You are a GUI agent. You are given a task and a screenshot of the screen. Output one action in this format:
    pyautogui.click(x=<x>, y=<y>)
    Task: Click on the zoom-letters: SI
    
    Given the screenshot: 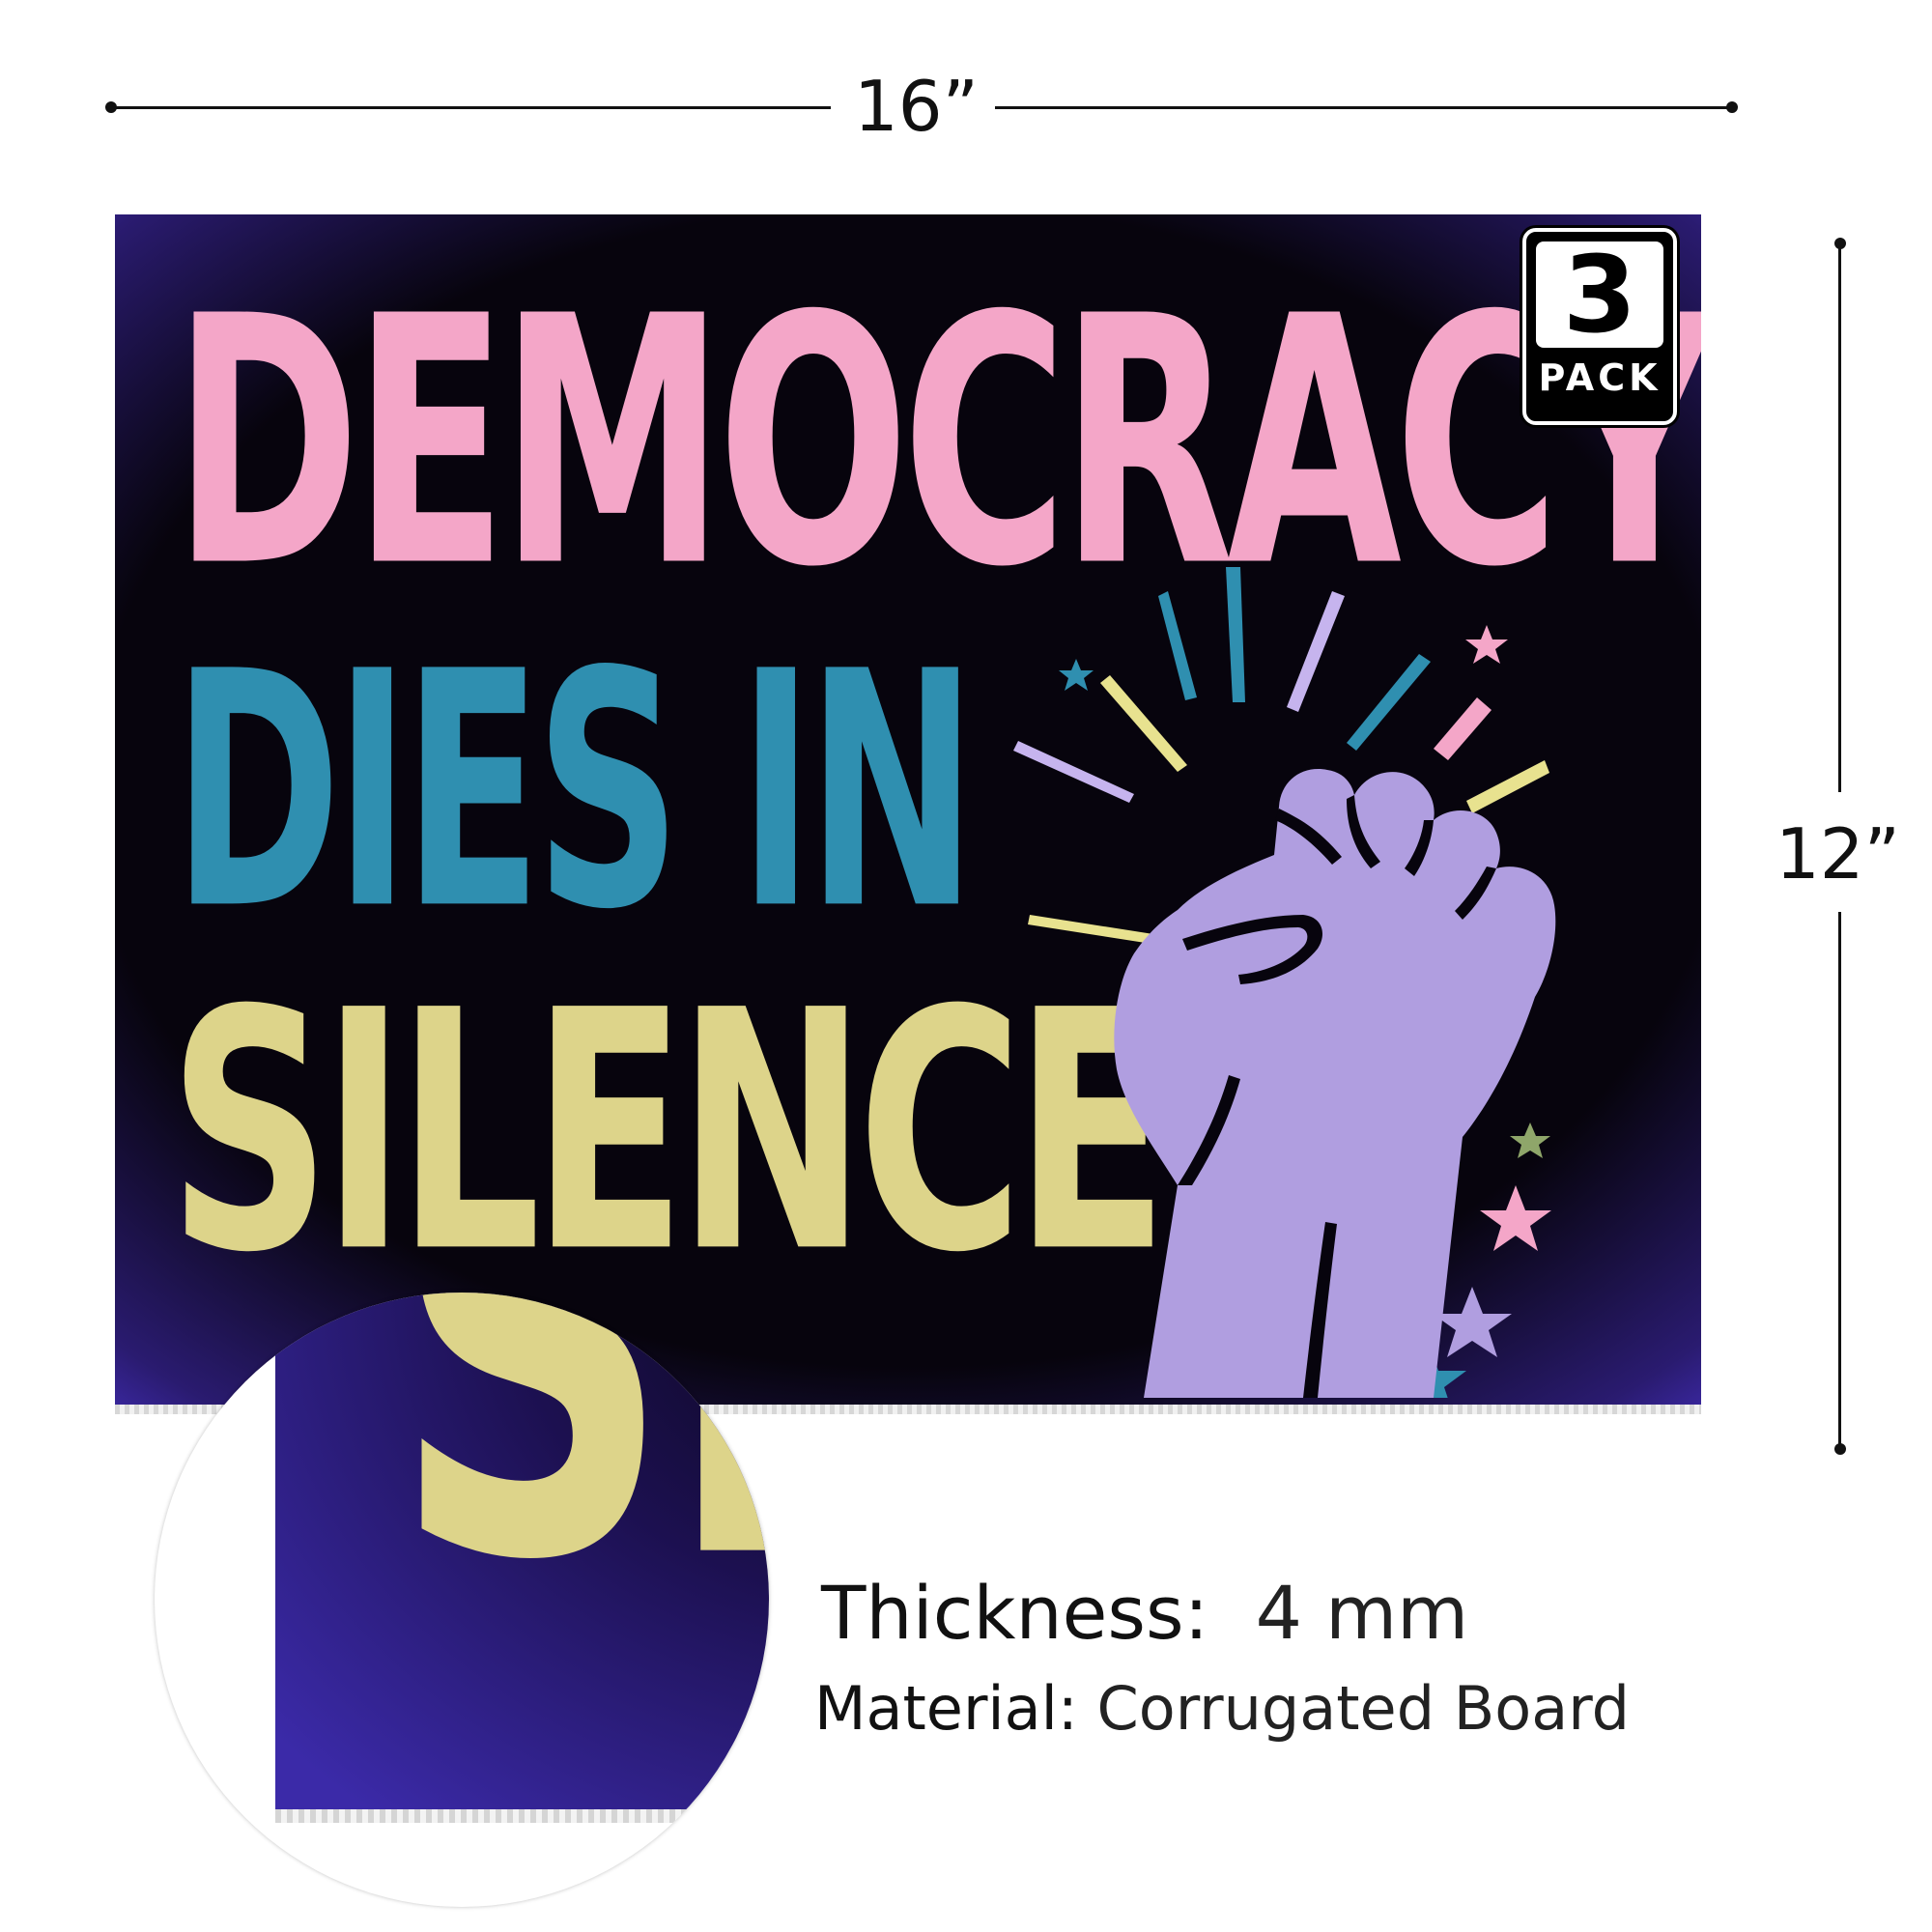 What is the action you would take?
    pyautogui.click(x=580, y=1489)
    